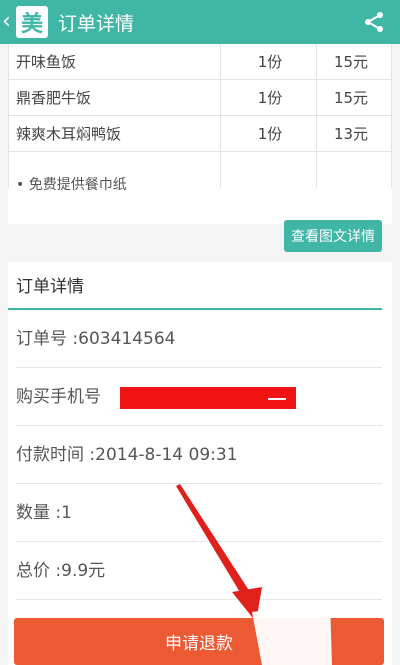 The image size is (400, 665). What do you see at coordinates (199, 513) in the screenshot?
I see `quantity-row: 数量 :1` at bounding box center [199, 513].